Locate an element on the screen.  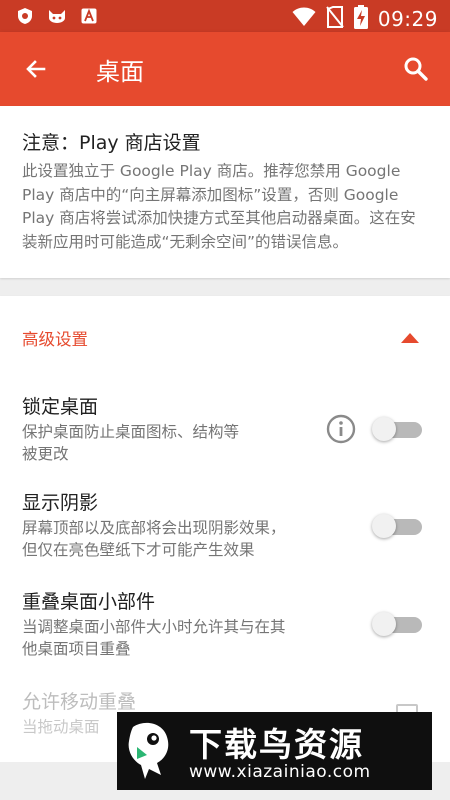
back-button is located at coordinates (36, 69).